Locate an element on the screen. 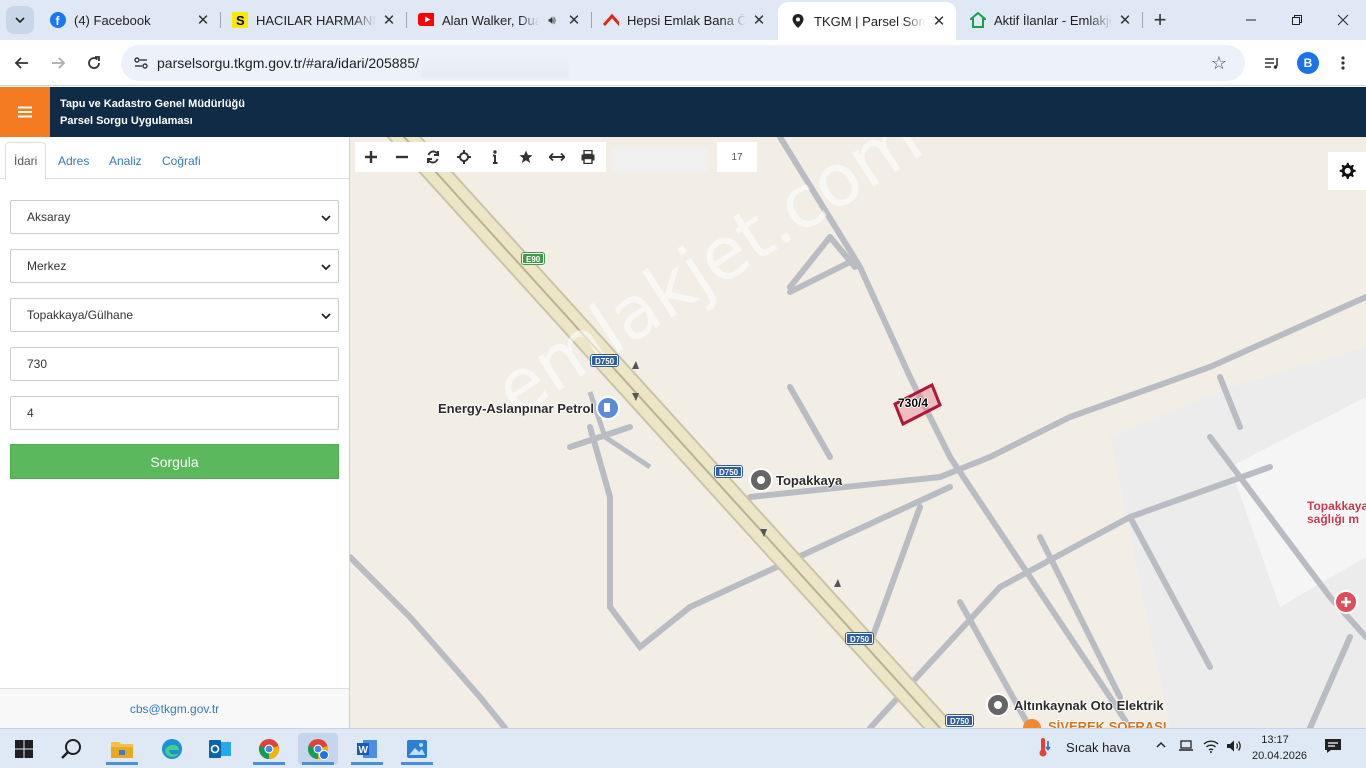 This screenshot has height=768, width=1366. poi-label-petrol: Energy-Aslanpınar Petrol is located at coordinates (516, 408).